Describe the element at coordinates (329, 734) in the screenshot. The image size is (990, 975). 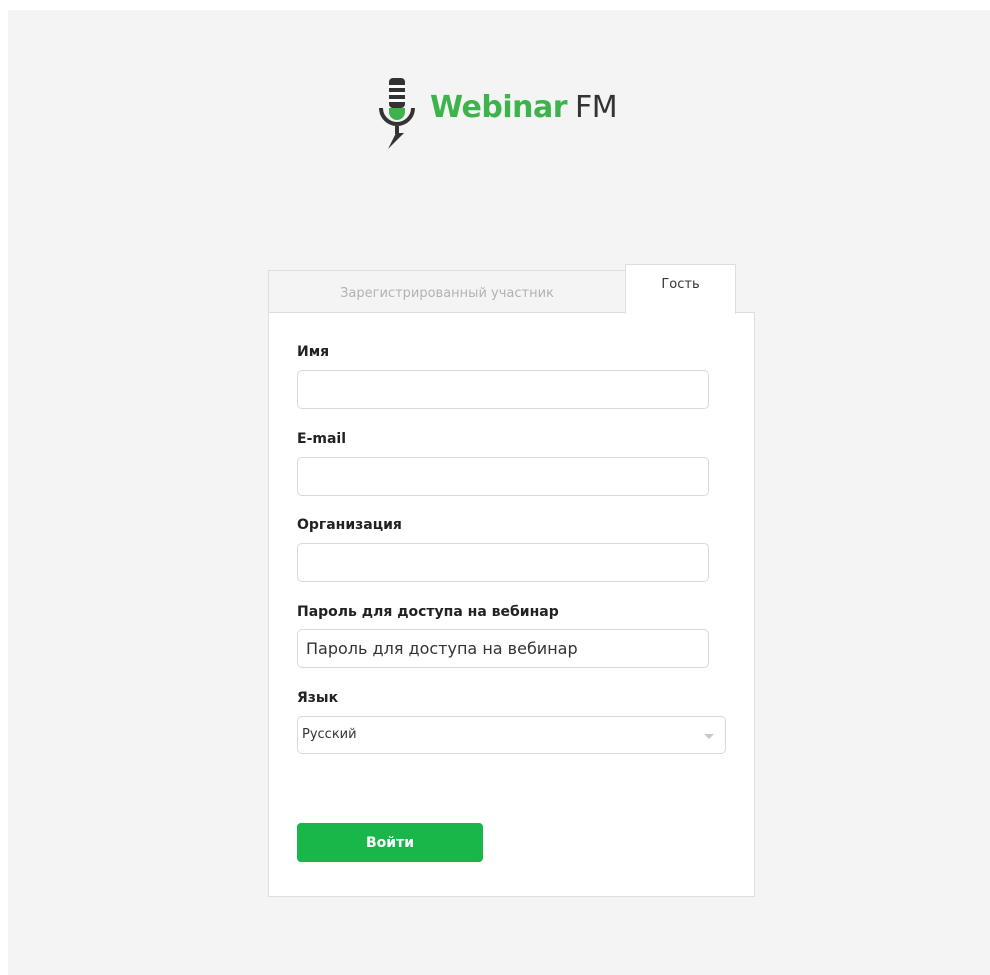
I see `language-selected-value: Русский` at that location.